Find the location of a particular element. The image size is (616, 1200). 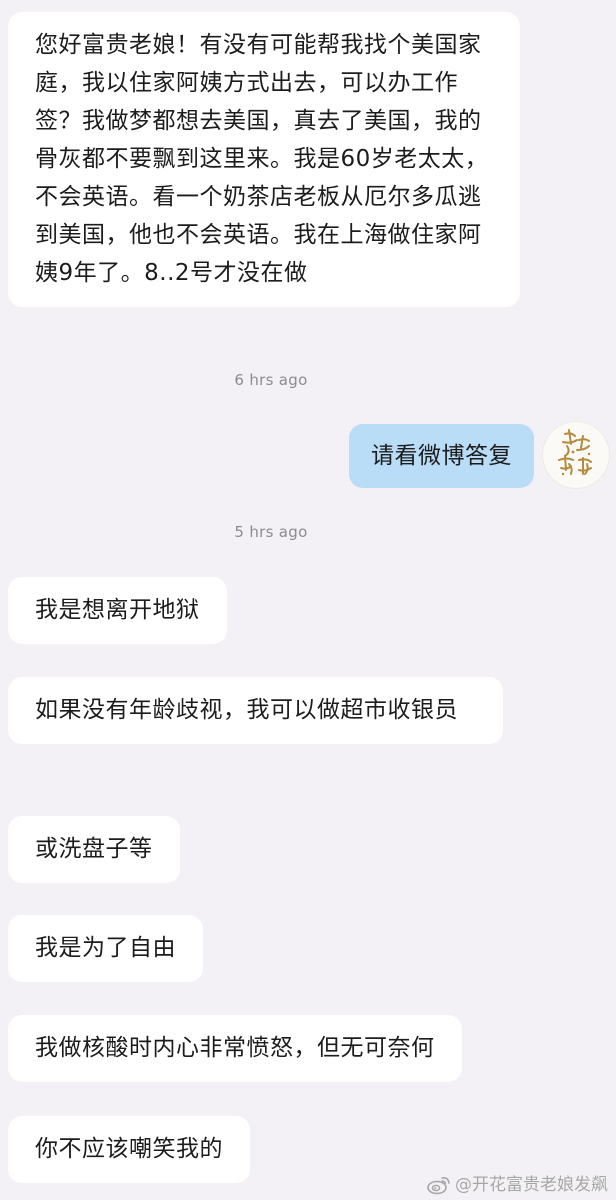

message-text: 请看微博答复 is located at coordinates (441, 456).